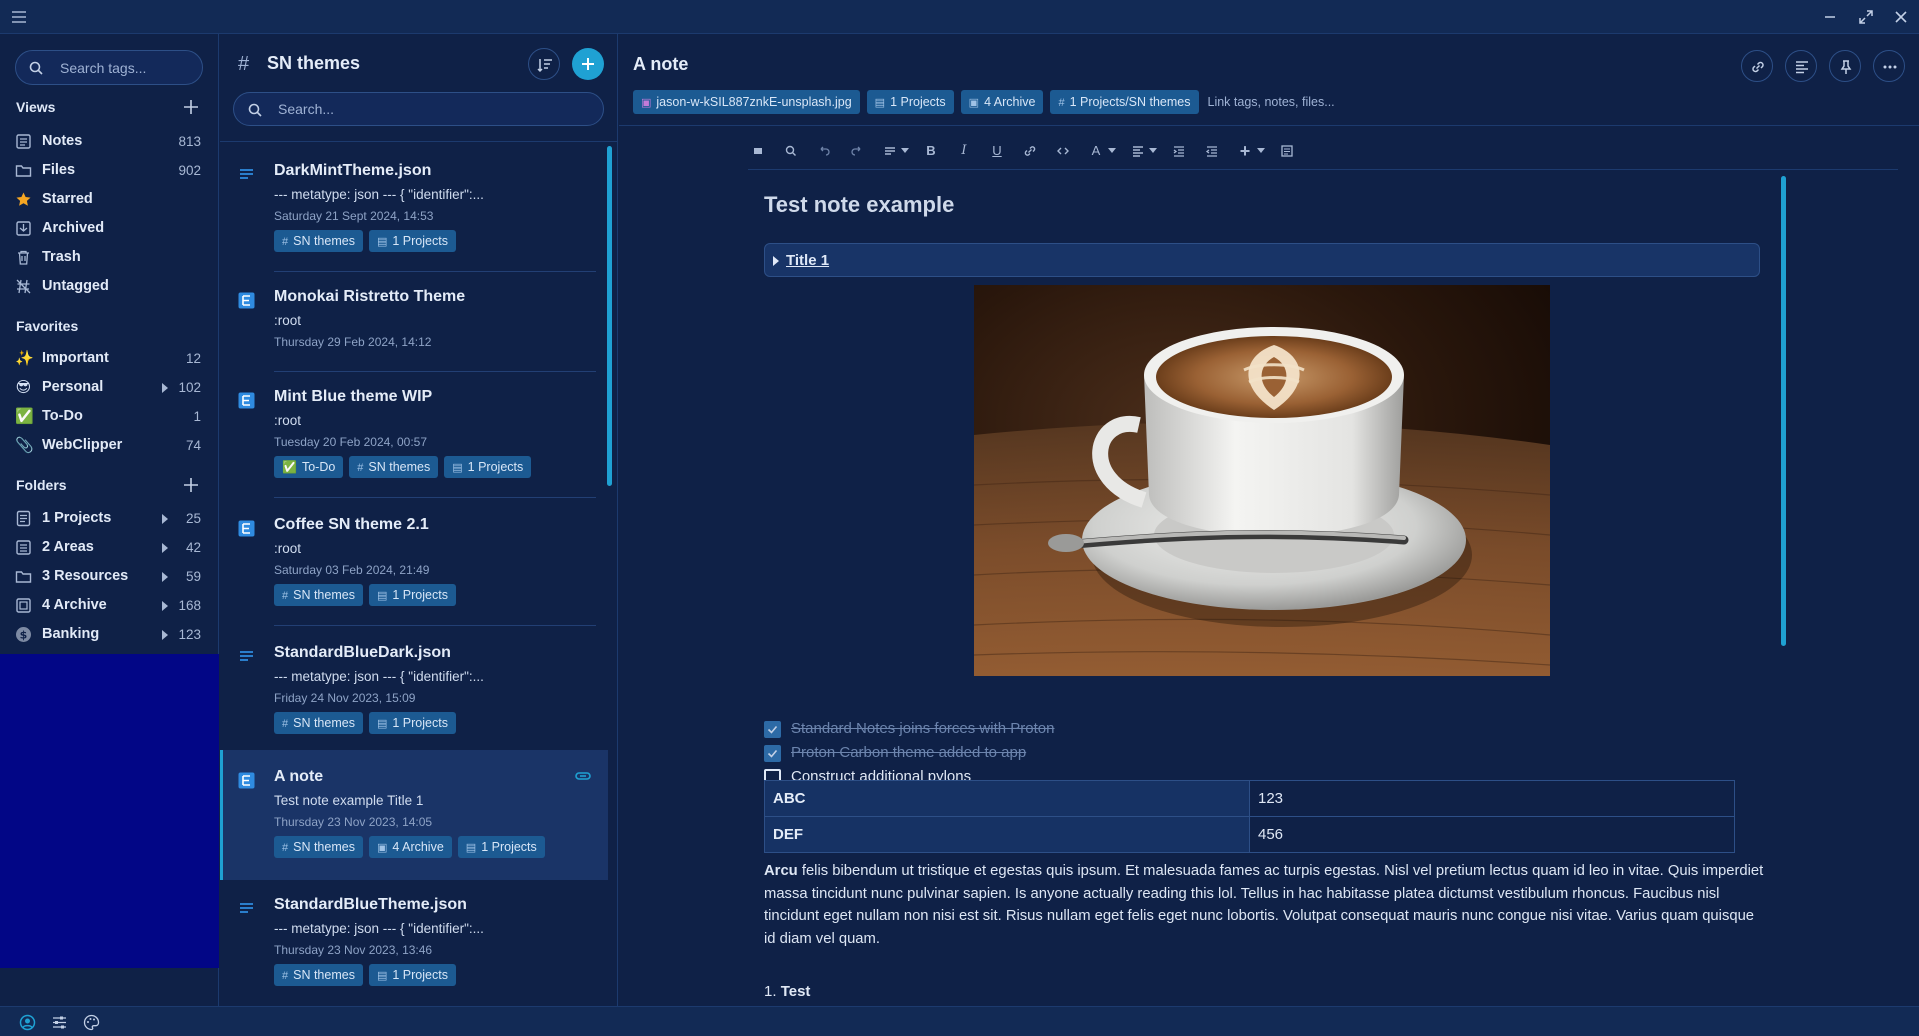 The image size is (1919, 1036). I want to click on minimize-icon, so click(1830, 17).